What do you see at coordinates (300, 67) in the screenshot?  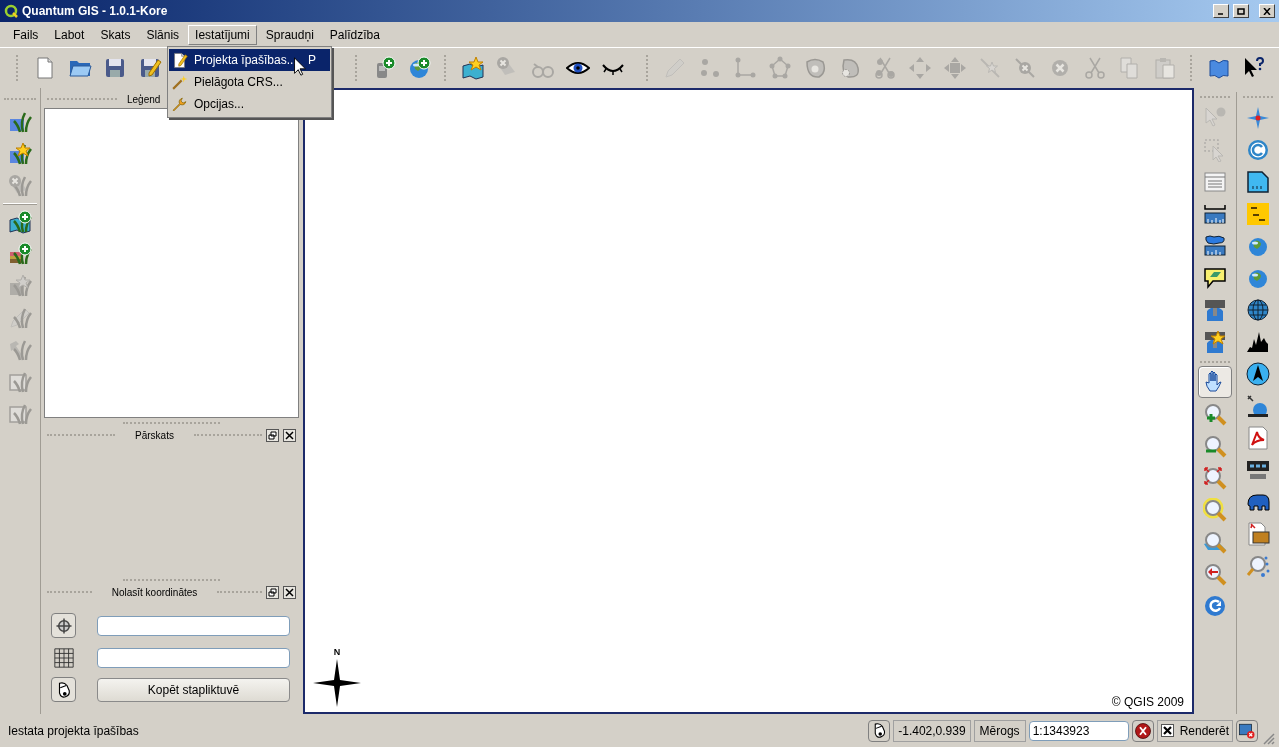 I see `mouse-cursor-icon` at bounding box center [300, 67].